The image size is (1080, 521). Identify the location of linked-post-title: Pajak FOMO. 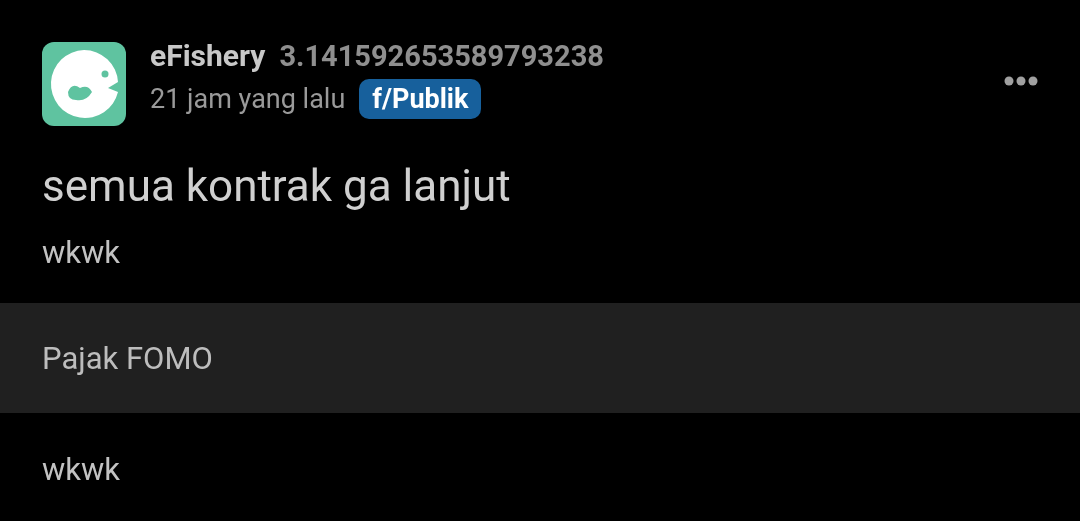
(127, 358).